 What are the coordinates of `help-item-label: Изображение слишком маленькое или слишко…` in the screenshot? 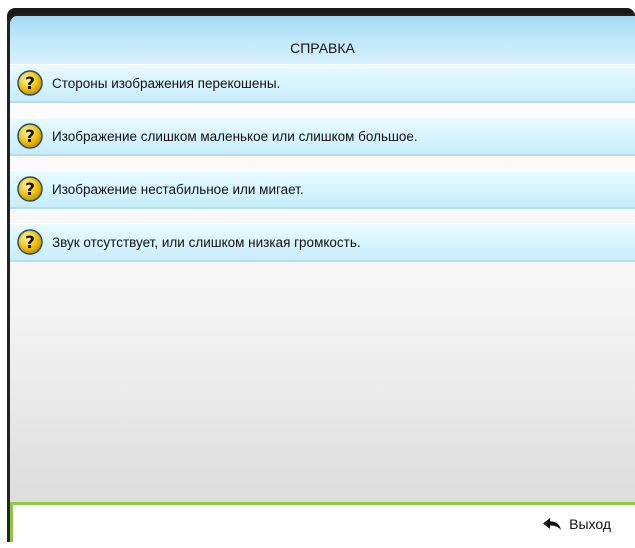 It's located at (235, 136).